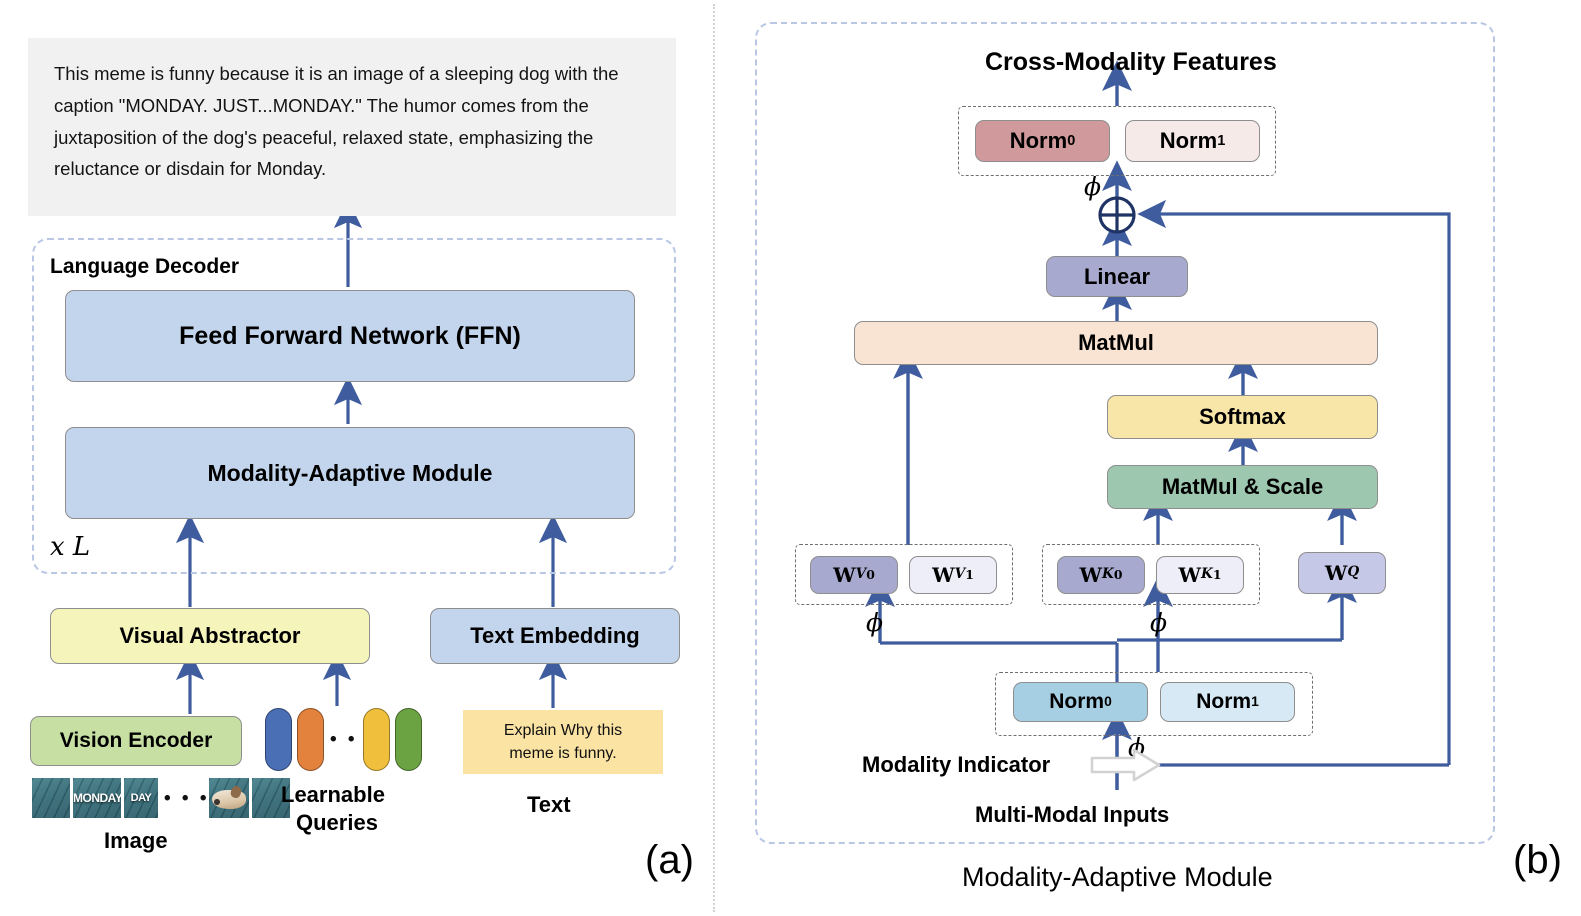 The image size is (1581, 916). I want to click on thumbnail-texture, so click(51, 798).